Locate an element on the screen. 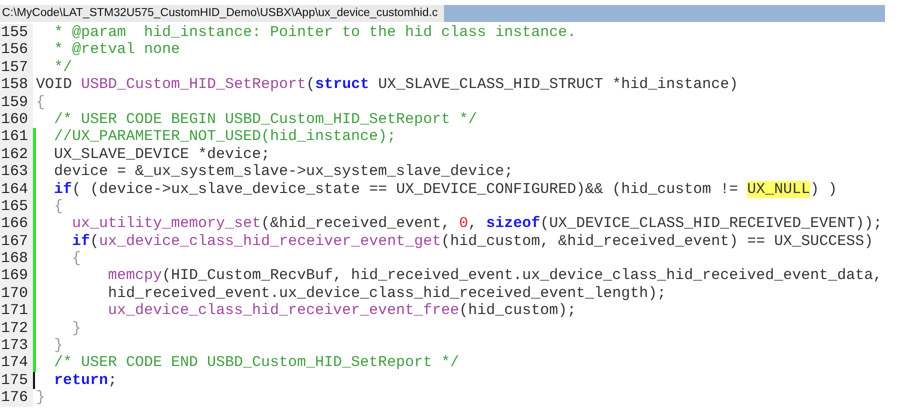 Image resolution: width=905 pixels, height=415 pixels. line-number: 166 is located at coordinates (16, 224).